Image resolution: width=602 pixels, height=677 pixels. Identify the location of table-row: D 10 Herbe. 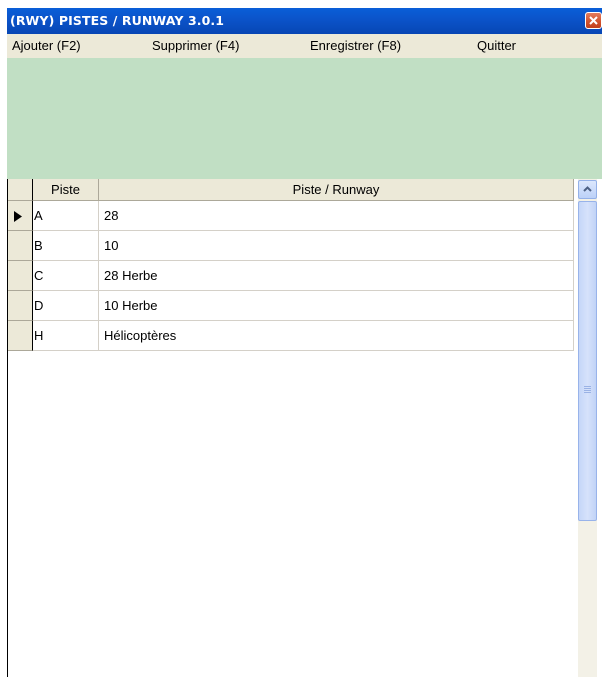
(291, 306).